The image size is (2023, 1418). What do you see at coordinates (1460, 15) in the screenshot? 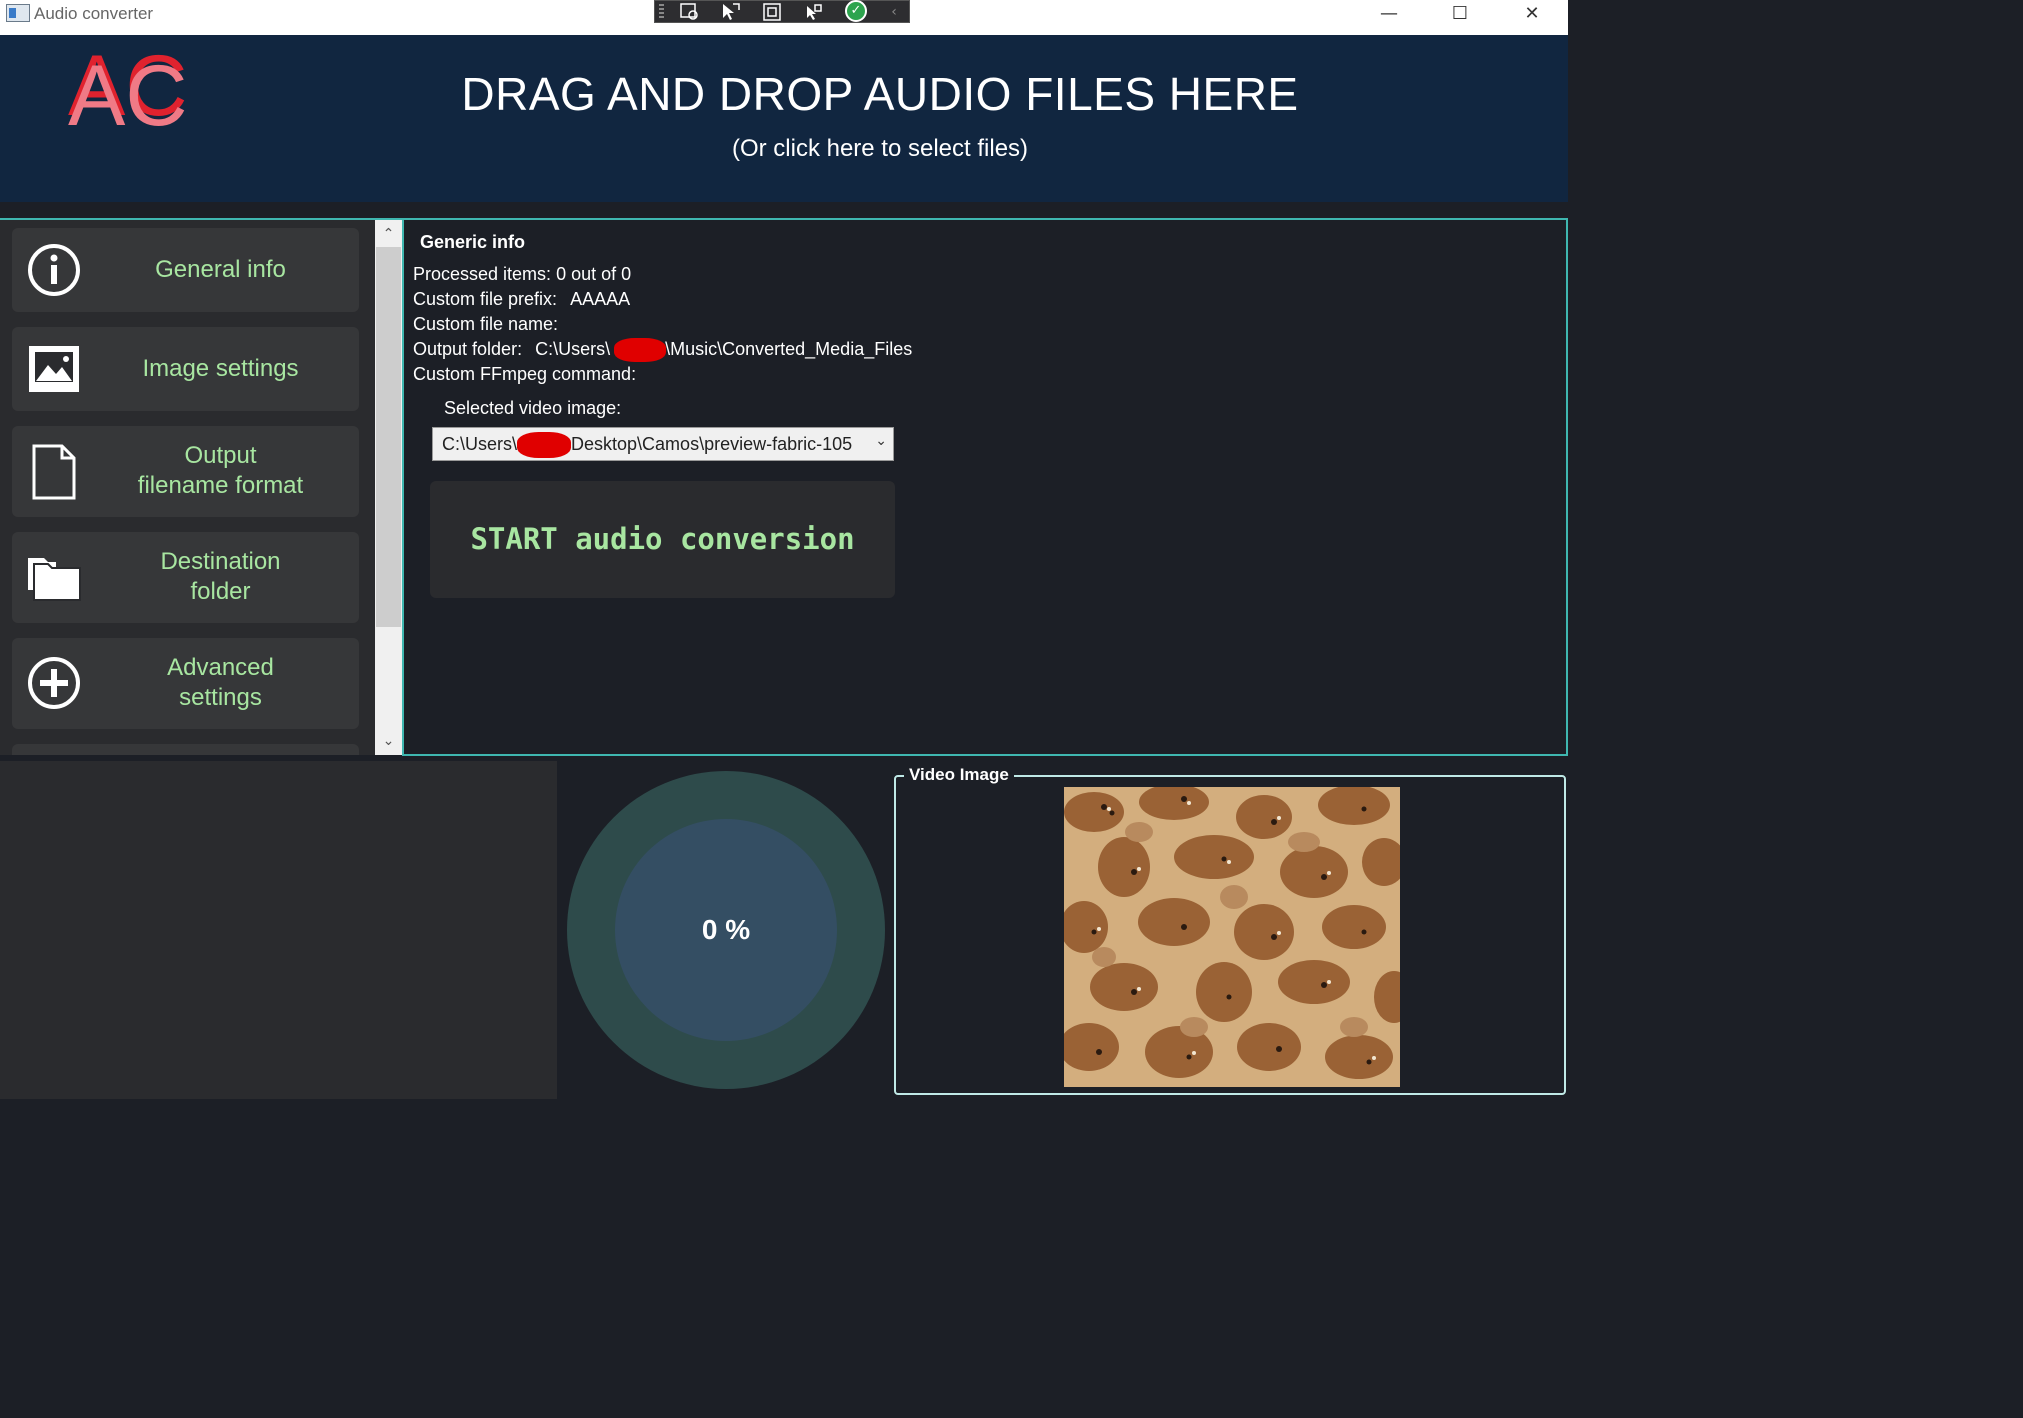
I see `maximize-button: ☐` at bounding box center [1460, 15].